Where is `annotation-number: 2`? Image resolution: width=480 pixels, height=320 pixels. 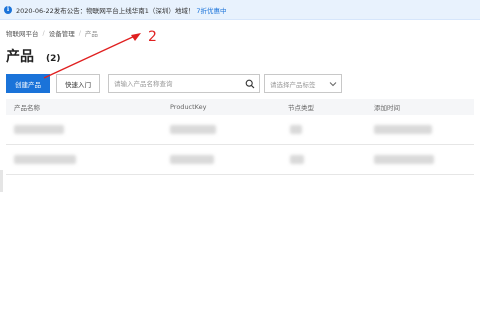
annotation-number: 2 is located at coordinates (152, 37).